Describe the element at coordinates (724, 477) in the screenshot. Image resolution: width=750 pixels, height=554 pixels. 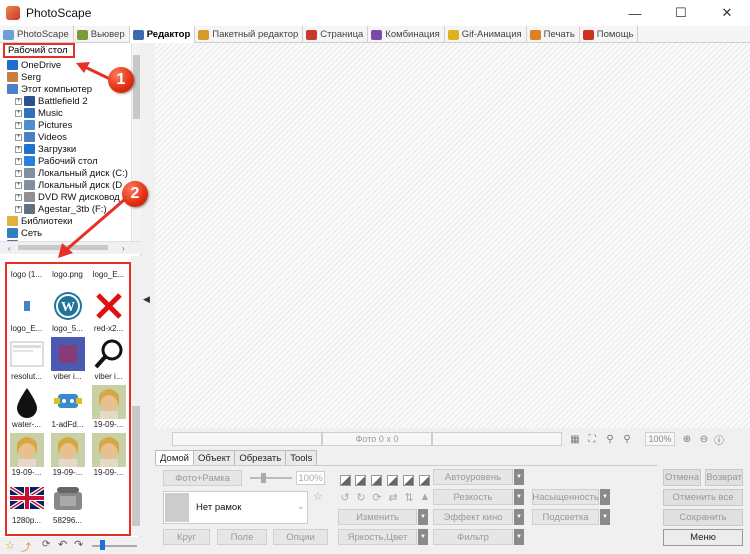
I see `redo-button: Возврат` at that location.